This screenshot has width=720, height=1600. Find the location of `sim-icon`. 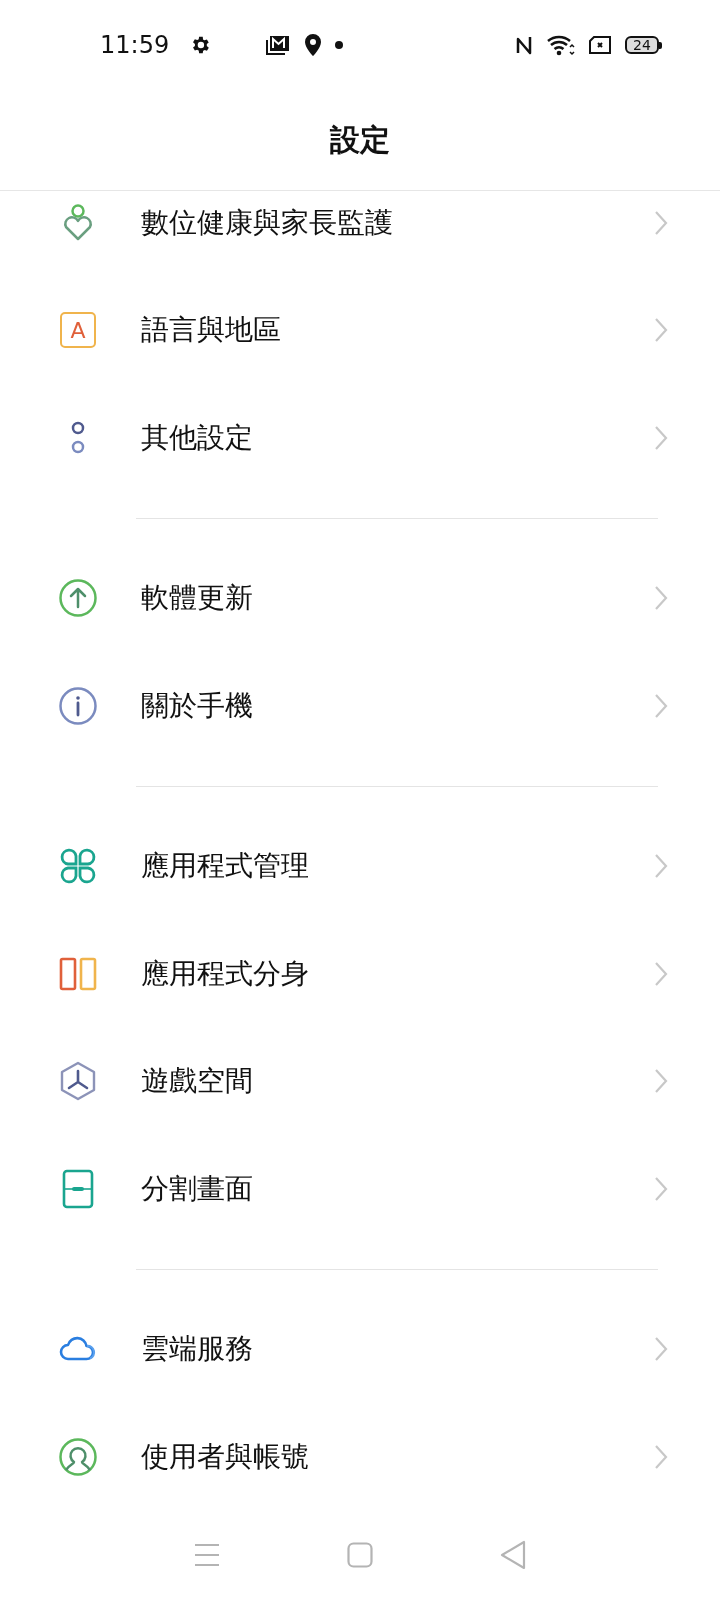

sim-icon is located at coordinates (600, 45).